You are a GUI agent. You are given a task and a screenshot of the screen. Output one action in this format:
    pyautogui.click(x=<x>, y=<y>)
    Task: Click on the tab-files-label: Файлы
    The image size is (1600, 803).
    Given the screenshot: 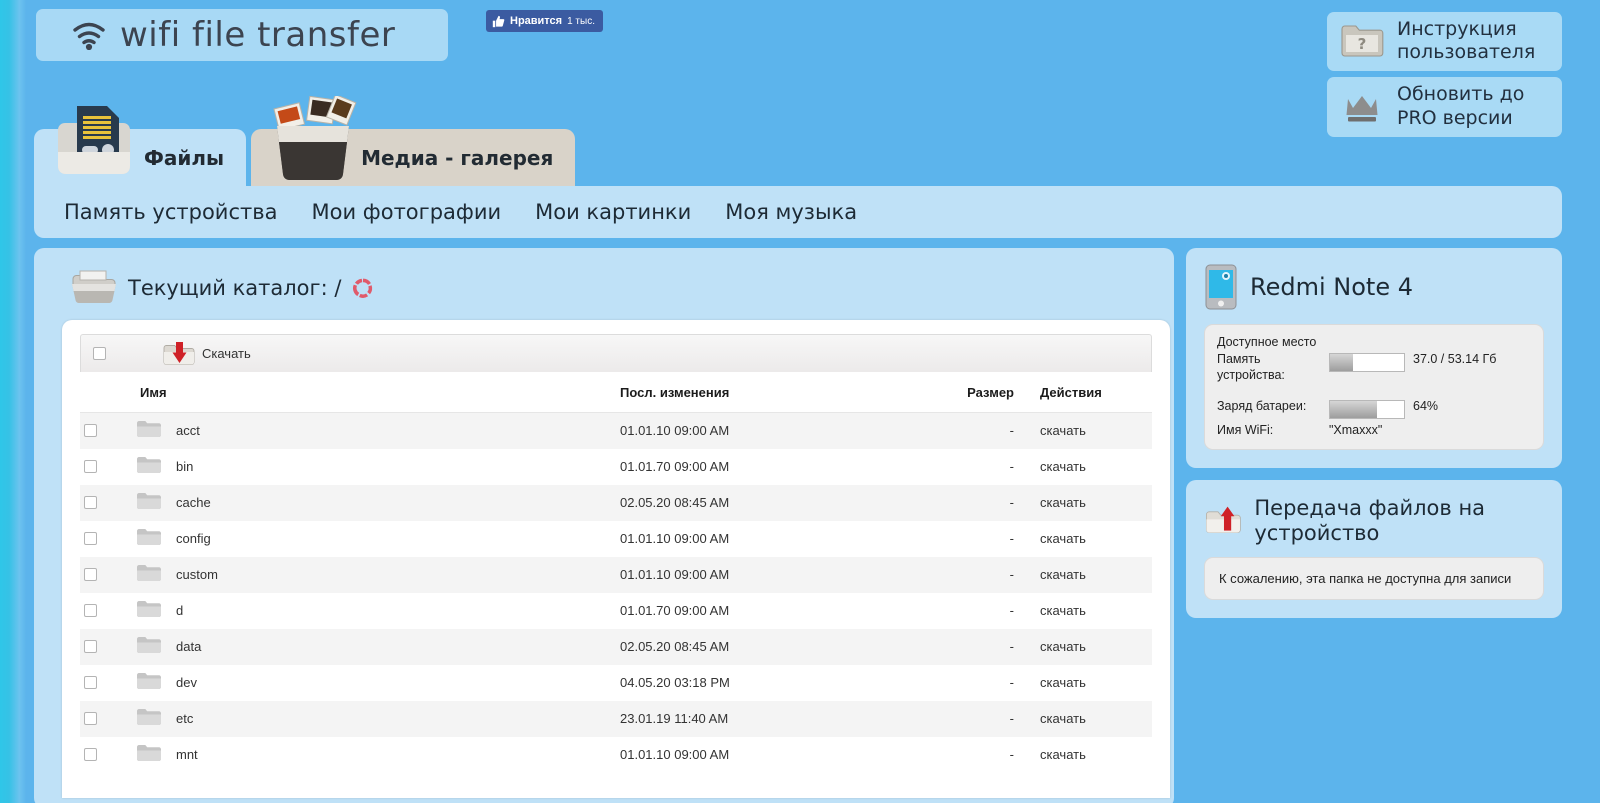 What is the action you would take?
    pyautogui.click(x=184, y=157)
    